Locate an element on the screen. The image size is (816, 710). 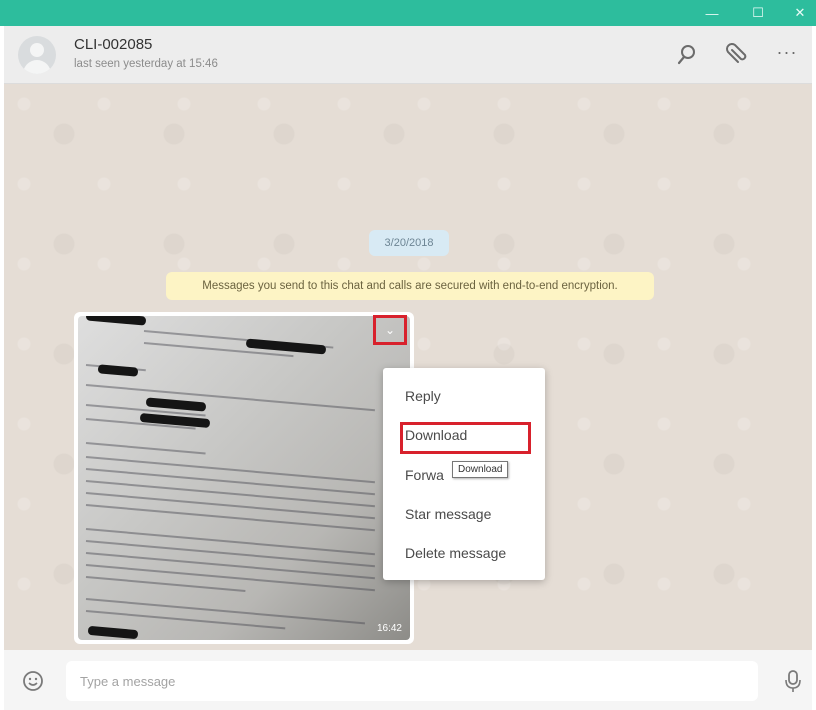
close-button: ✕ is located at coordinates (798, 13).